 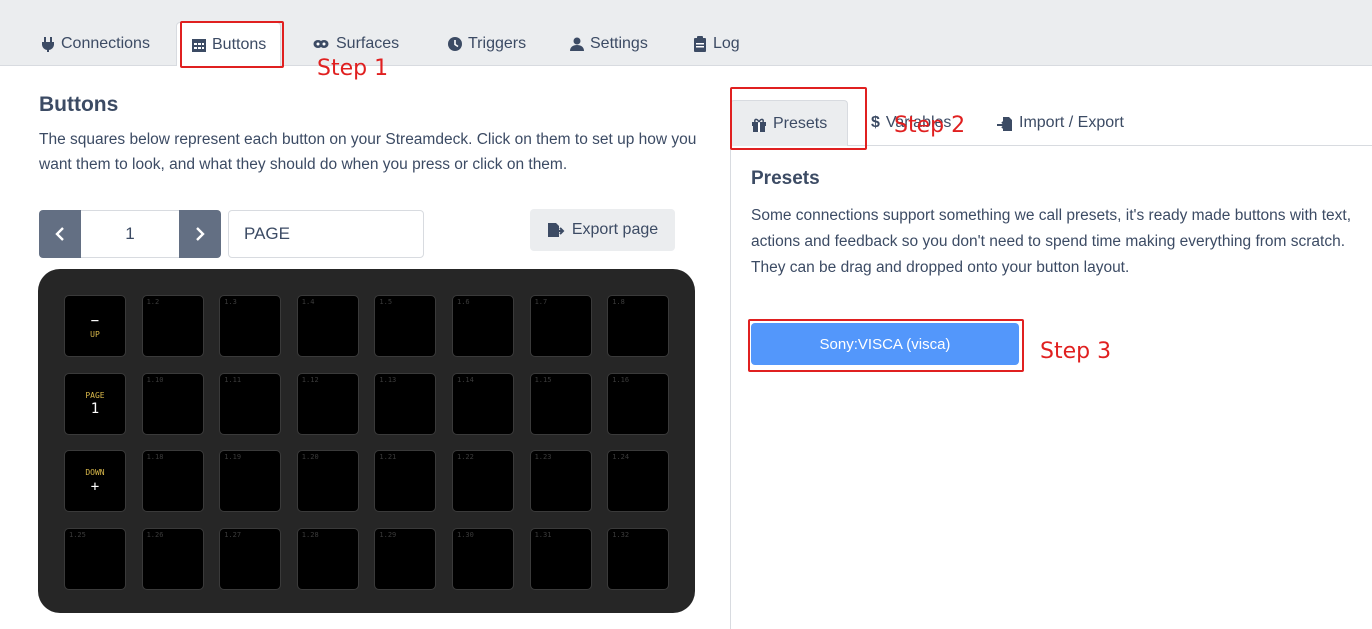 What do you see at coordinates (405, 326) in the screenshot?
I see `deck-key: 1.5` at bounding box center [405, 326].